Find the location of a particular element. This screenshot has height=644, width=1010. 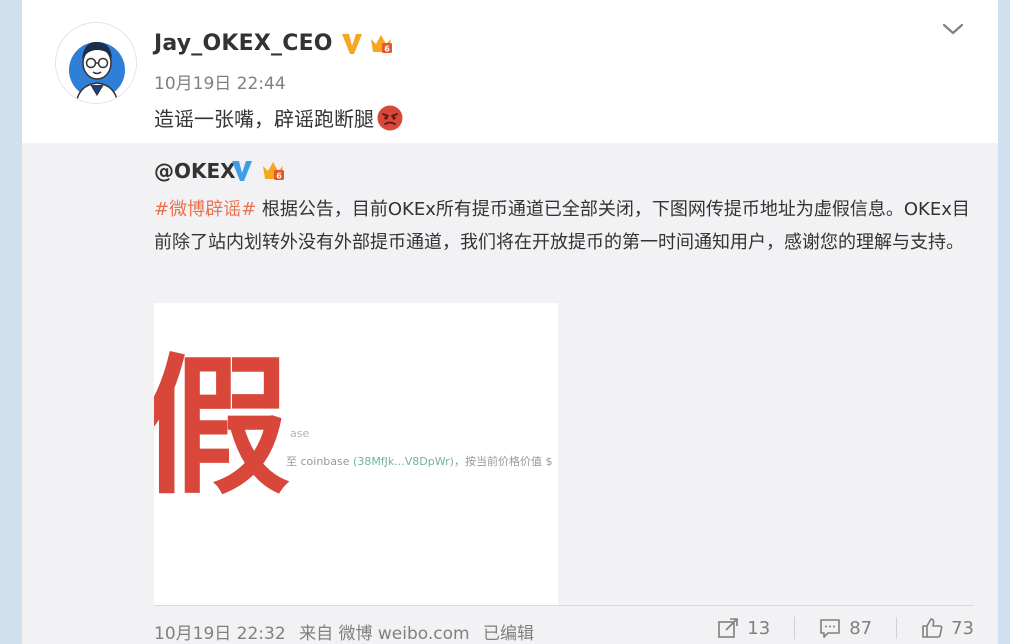

angry-face-emoji-icon is located at coordinates (390, 117).